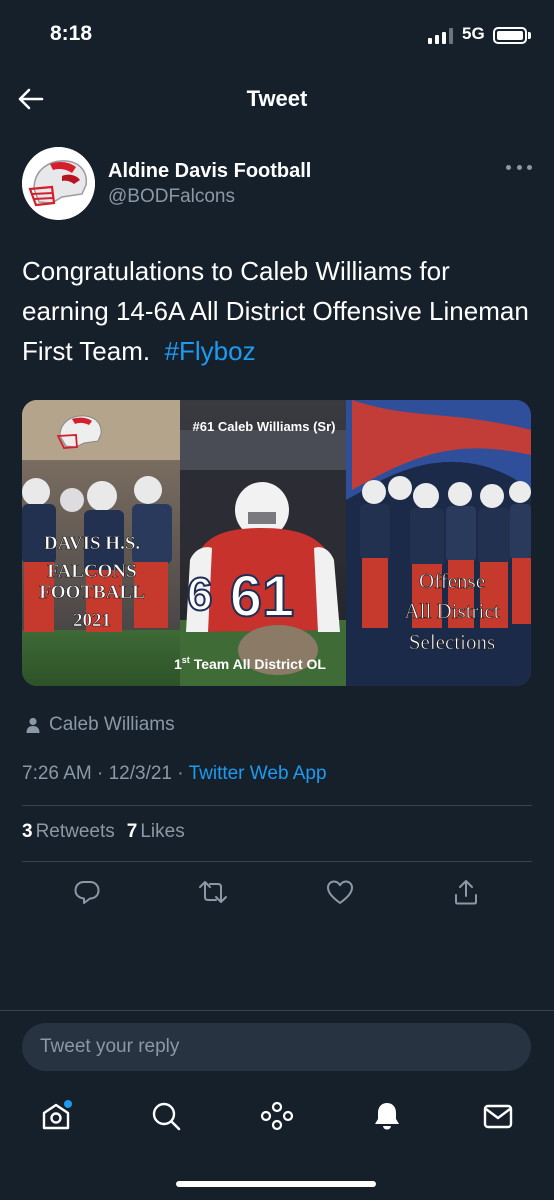 The image size is (554, 1200). I want to click on retweet-button, so click(213, 892).